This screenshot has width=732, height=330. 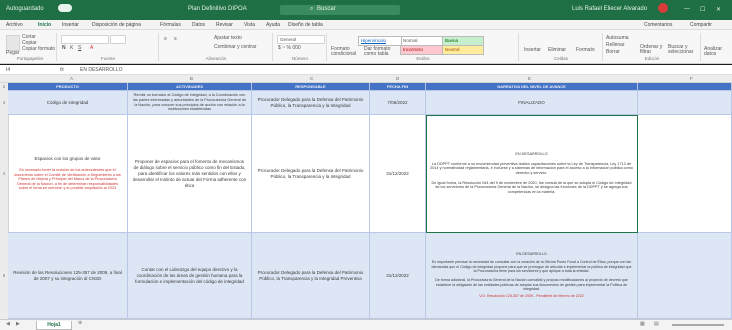 I want to click on insert-button: Insertar, so click(x=532, y=50).